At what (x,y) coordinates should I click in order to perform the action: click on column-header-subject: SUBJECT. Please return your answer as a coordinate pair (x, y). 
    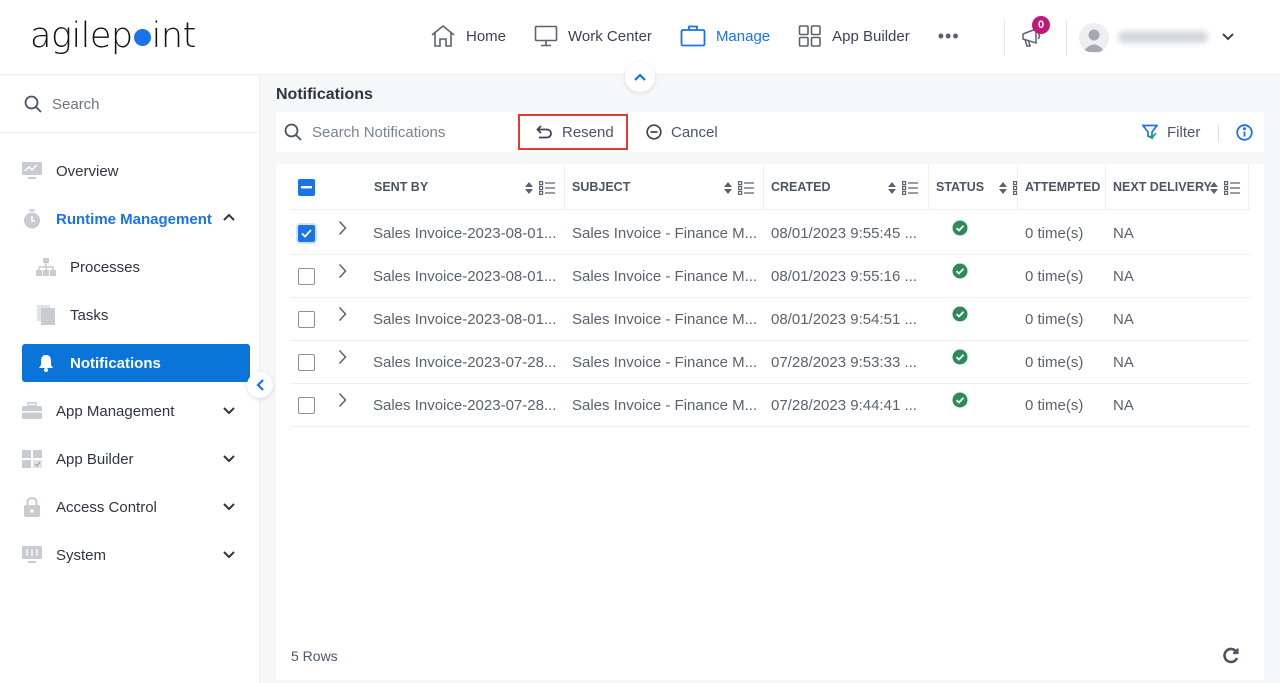
    Looking at the image, I should click on (668, 187).